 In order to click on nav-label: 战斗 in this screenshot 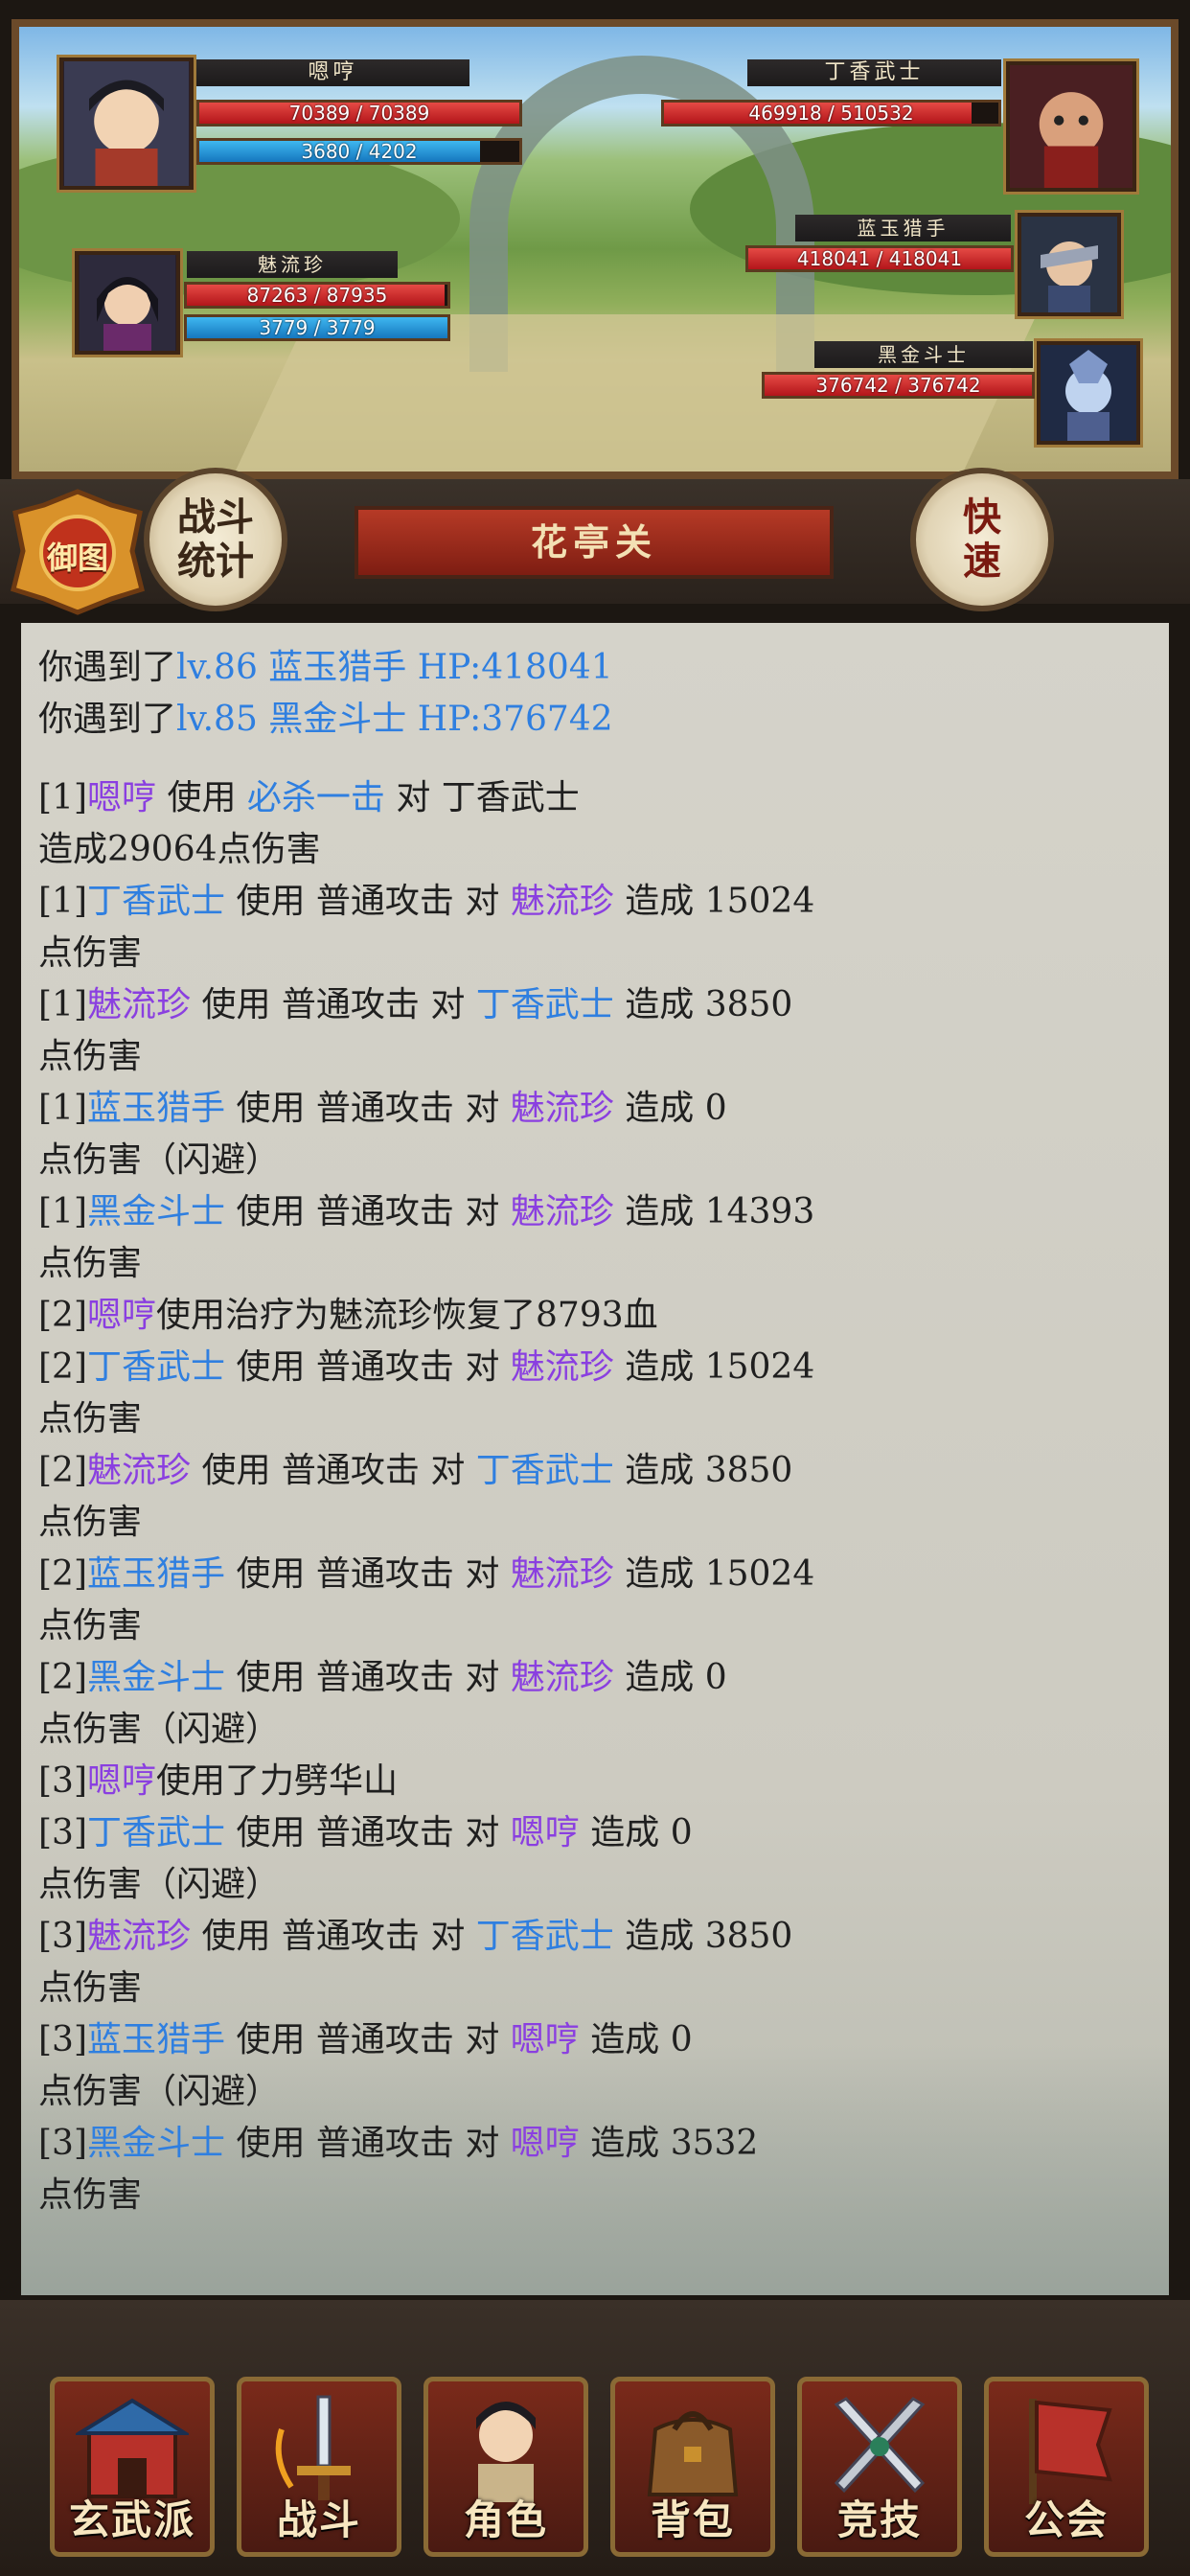, I will do `click(319, 2519)`.